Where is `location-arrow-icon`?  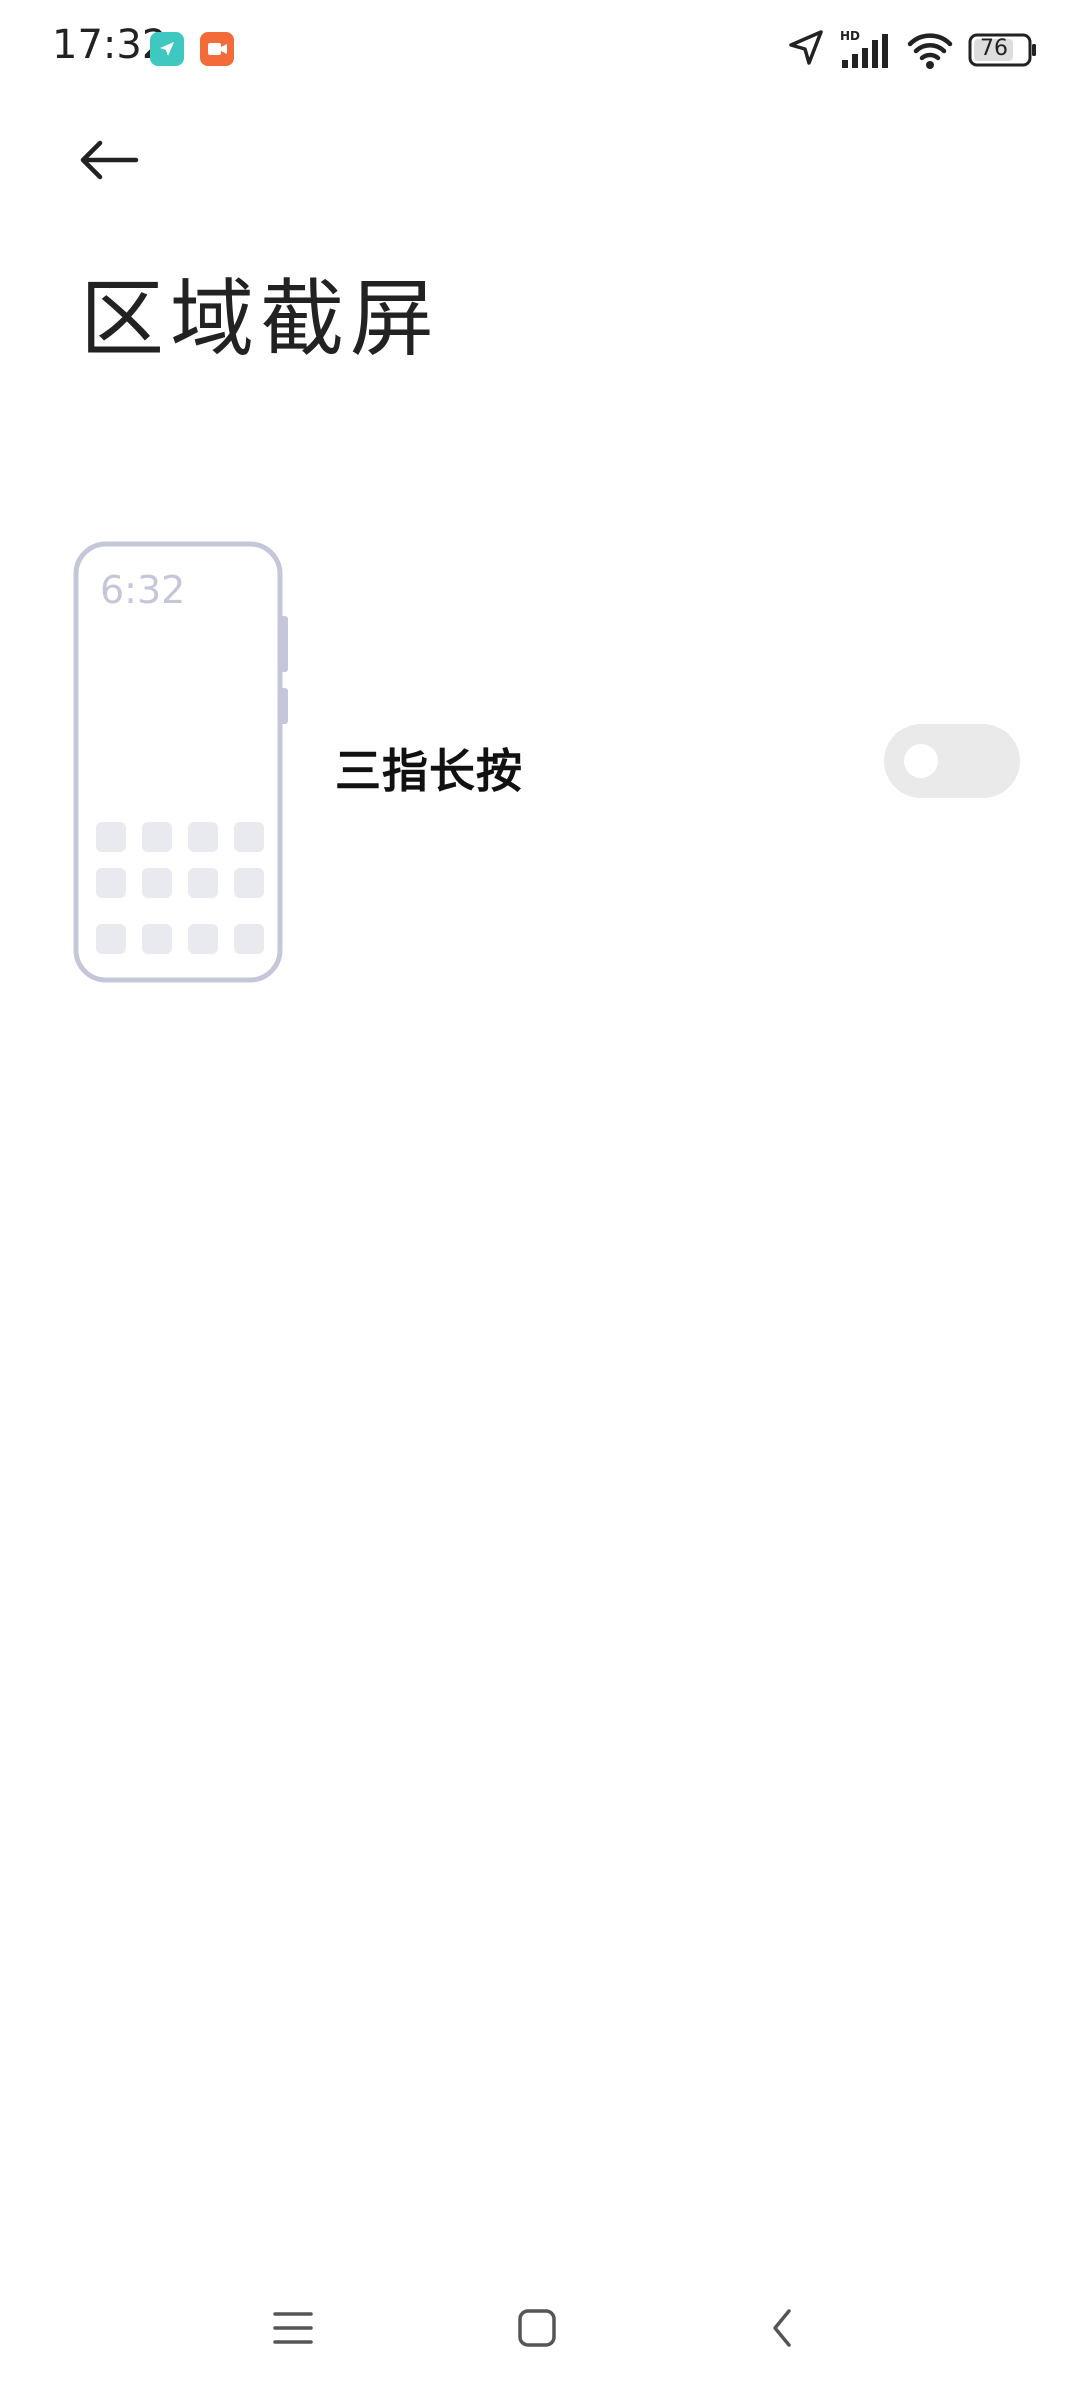 location-arrow-icon is located at coordinates (806, 50).